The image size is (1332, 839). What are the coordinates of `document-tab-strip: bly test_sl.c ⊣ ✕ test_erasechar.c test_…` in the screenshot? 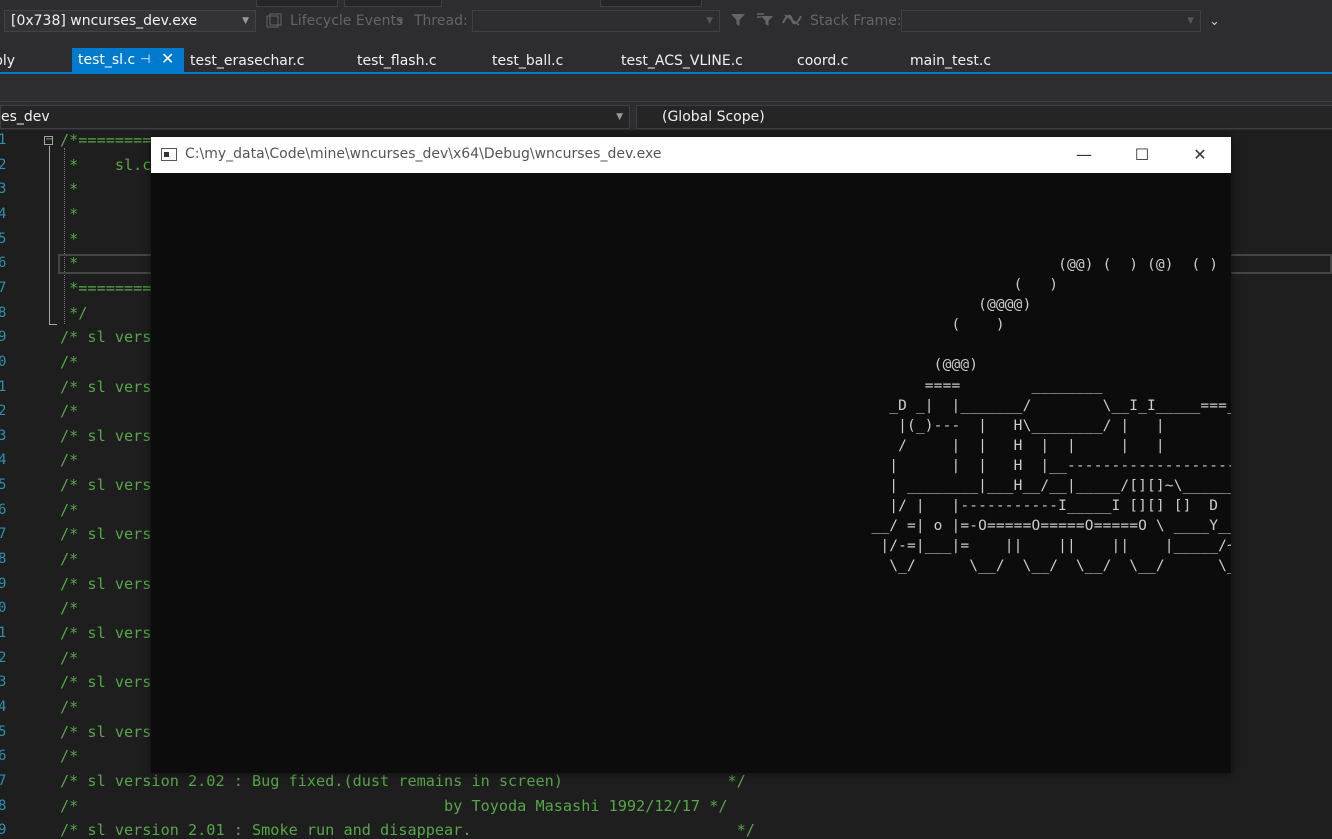 It's located at (666, 59).